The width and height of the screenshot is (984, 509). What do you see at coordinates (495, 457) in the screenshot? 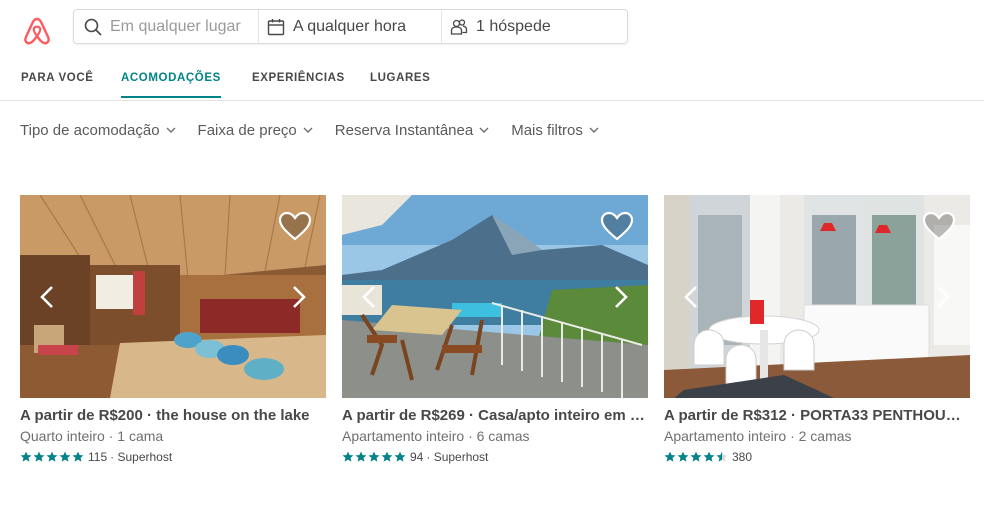
I see `listing-rating: 94 · Superhost` at bounding box center [495, 457].